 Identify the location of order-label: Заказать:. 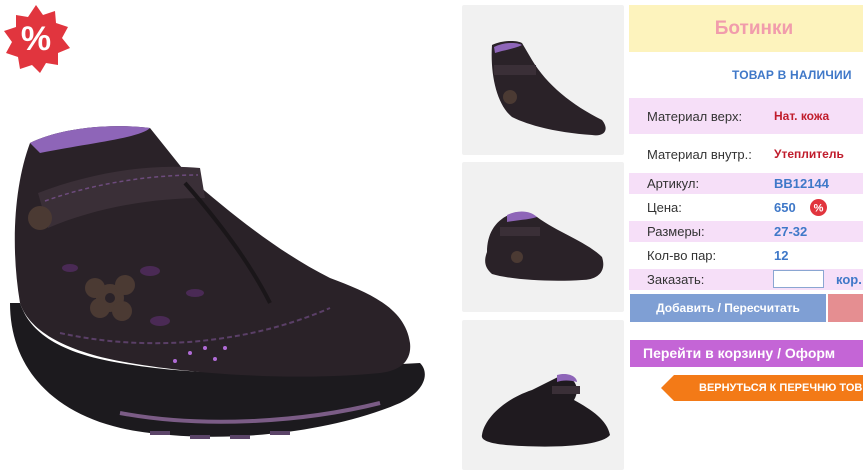
(676, 279).